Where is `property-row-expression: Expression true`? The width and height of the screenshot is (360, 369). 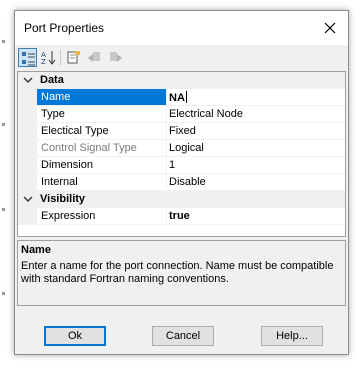
property-row-expression: Expression true is located at coordinates (181, 216).